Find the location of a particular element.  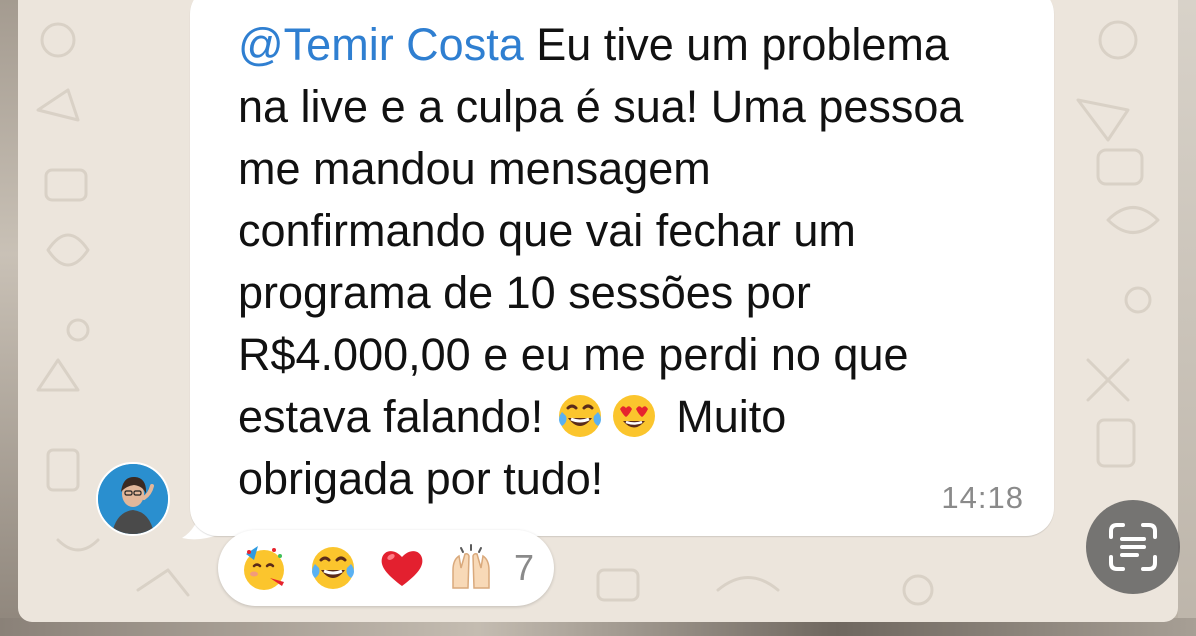

message-line-5: programa de 10 sessões por is located at coordinates (524, 292).